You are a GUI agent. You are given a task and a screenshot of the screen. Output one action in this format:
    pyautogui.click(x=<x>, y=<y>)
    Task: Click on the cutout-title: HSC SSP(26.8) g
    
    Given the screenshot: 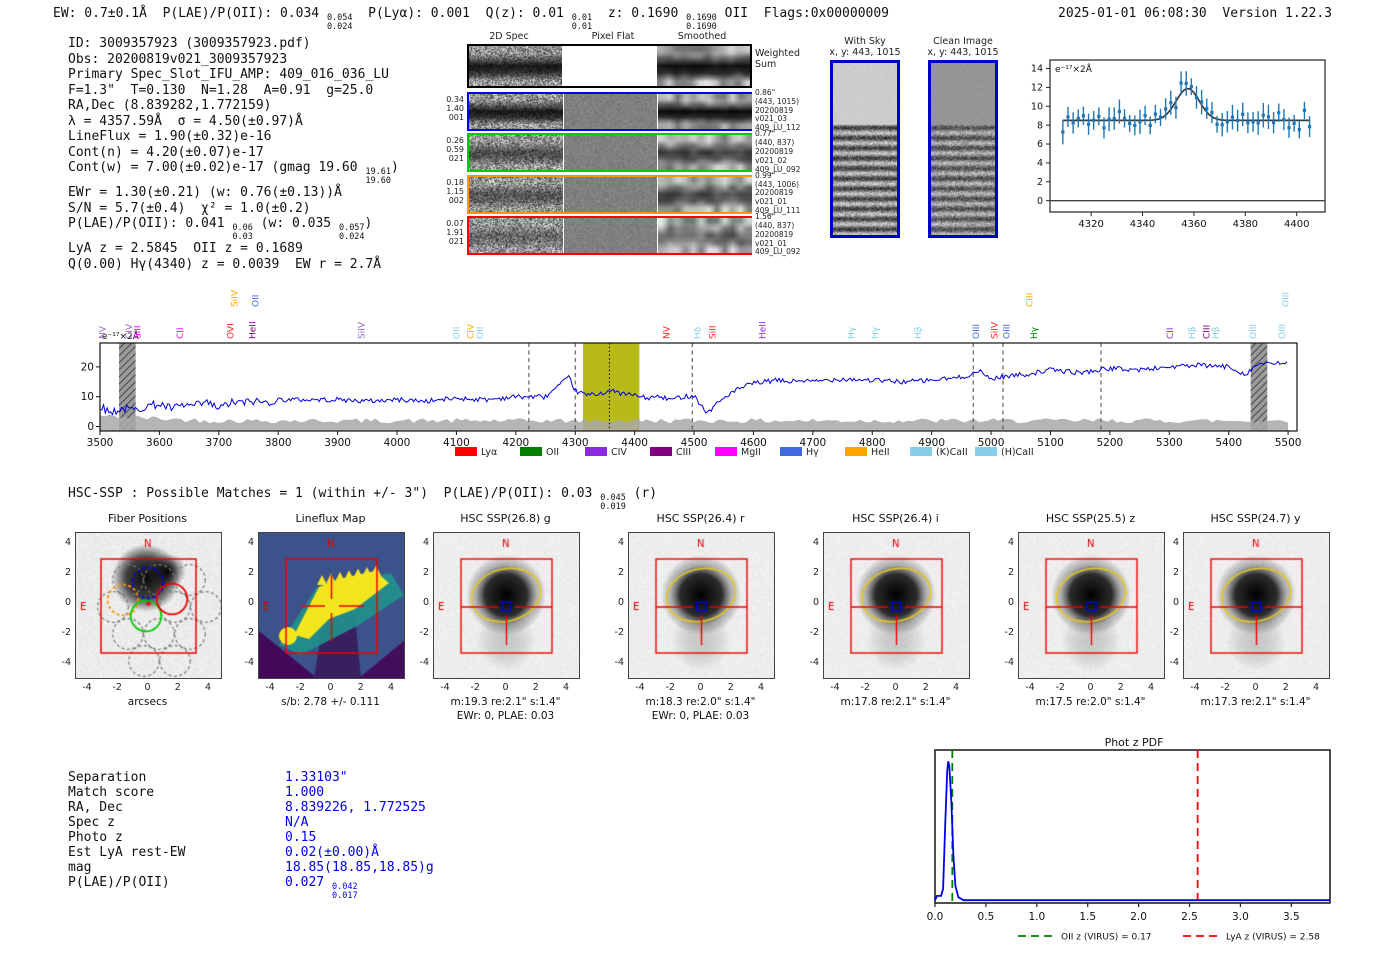 What is the action you would take?
    pyautogui.click(x=505, y=518)
    